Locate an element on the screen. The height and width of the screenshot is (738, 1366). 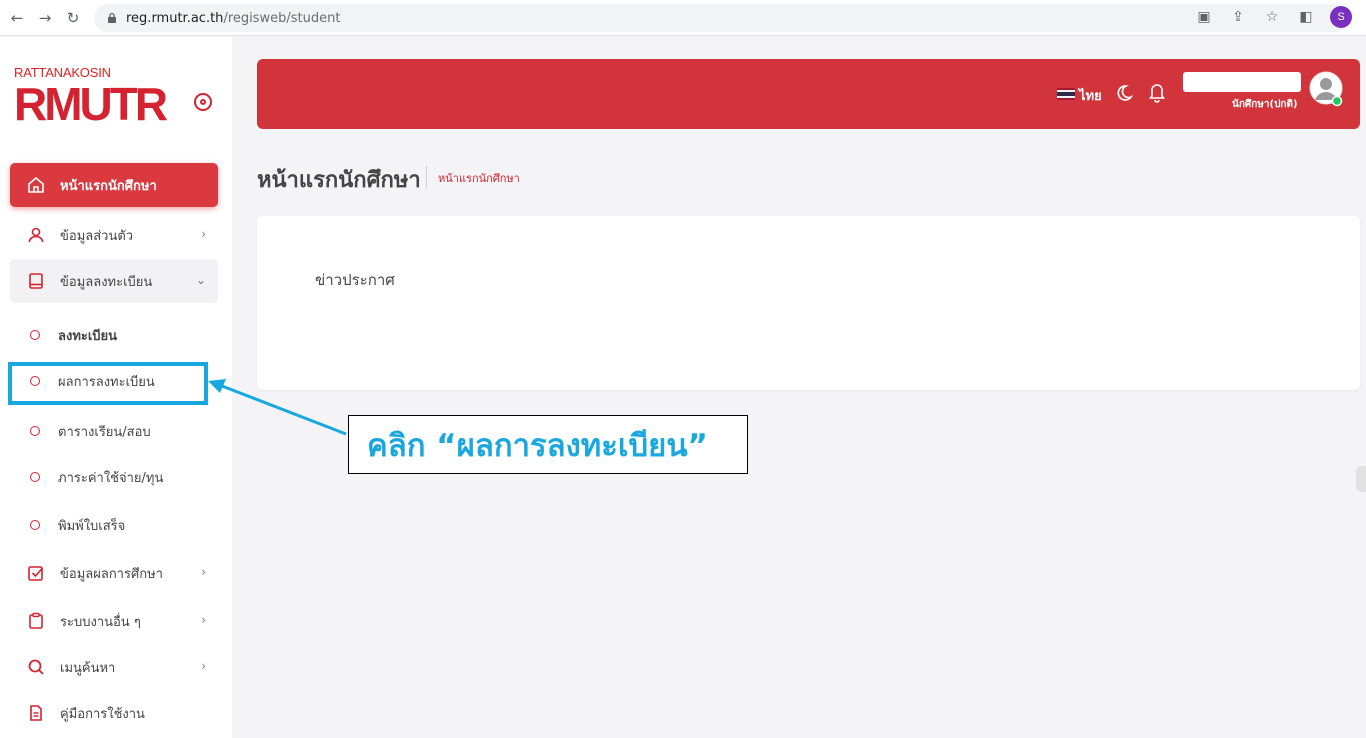
instruction-callout: คลิก “ผลการลงทะเบียน” is located at coordinates (548, 444).